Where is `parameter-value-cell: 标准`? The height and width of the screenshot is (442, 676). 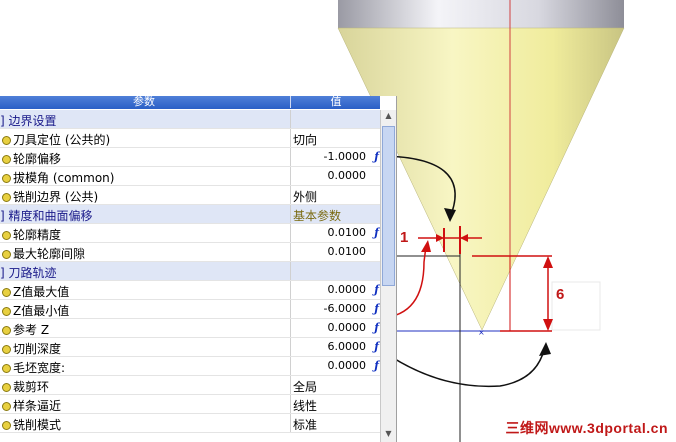 parameter-value-cell: 标准 is located at coordinates (335, 423).